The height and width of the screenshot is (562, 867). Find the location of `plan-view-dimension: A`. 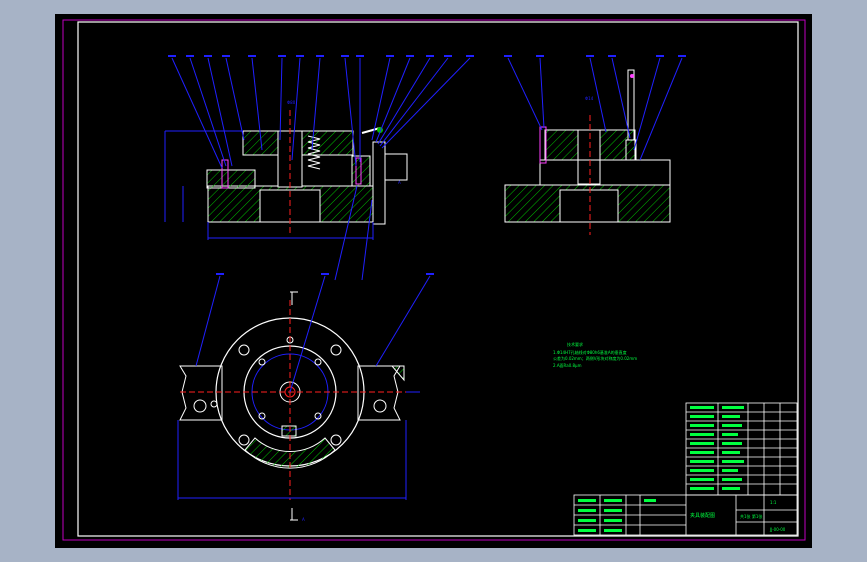

plan-view-dimension: A is located at coordinates (303, 519).